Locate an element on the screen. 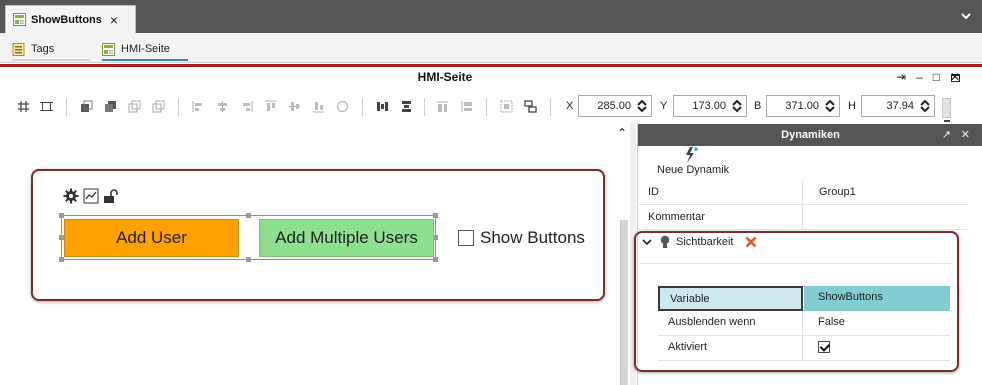 This screenshot has width=982, height=385. dynamics-header: Dynamiken is located at coordinates (810, 135).